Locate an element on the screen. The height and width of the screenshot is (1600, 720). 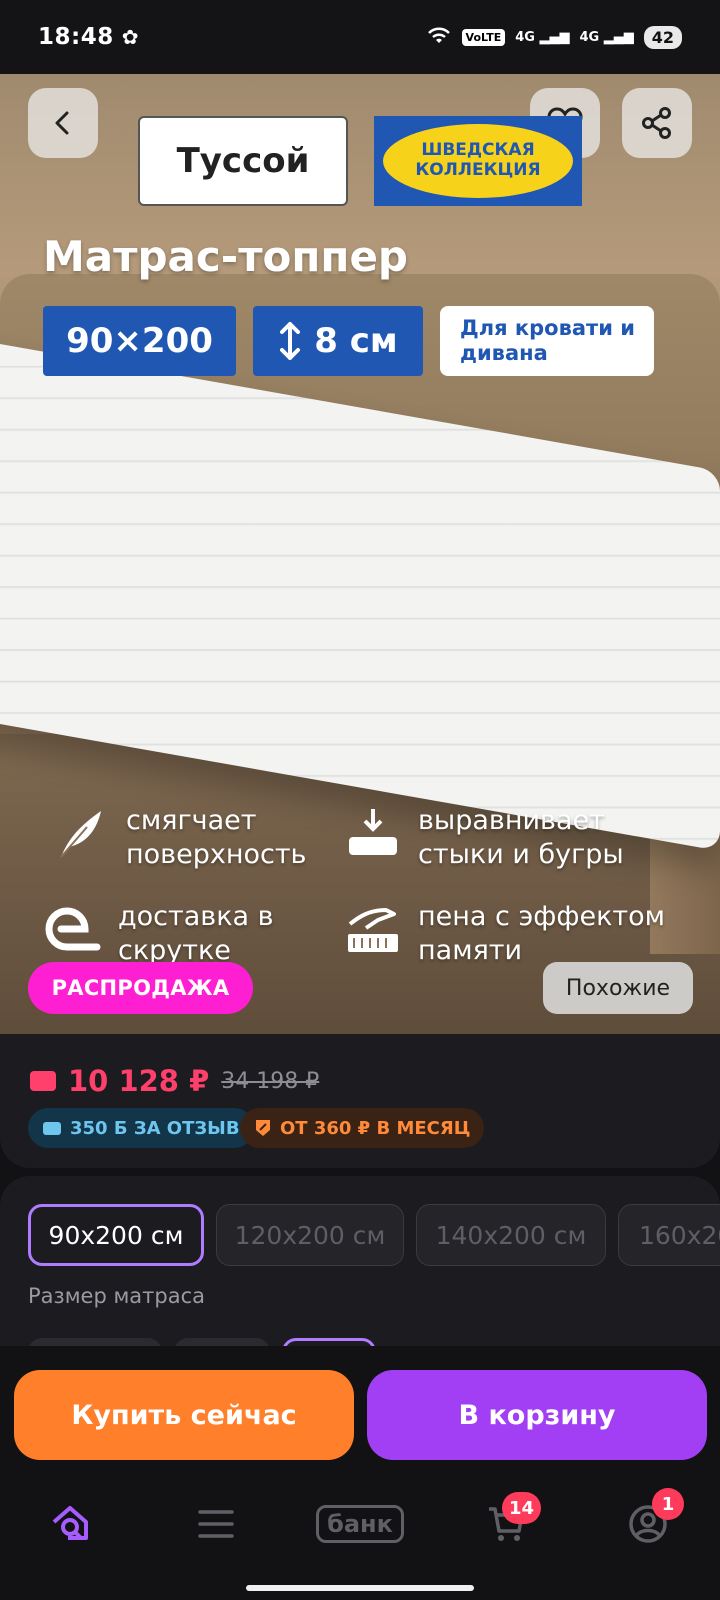
feature-soften: смягчает поверхность is located at coordinates (189, 838).